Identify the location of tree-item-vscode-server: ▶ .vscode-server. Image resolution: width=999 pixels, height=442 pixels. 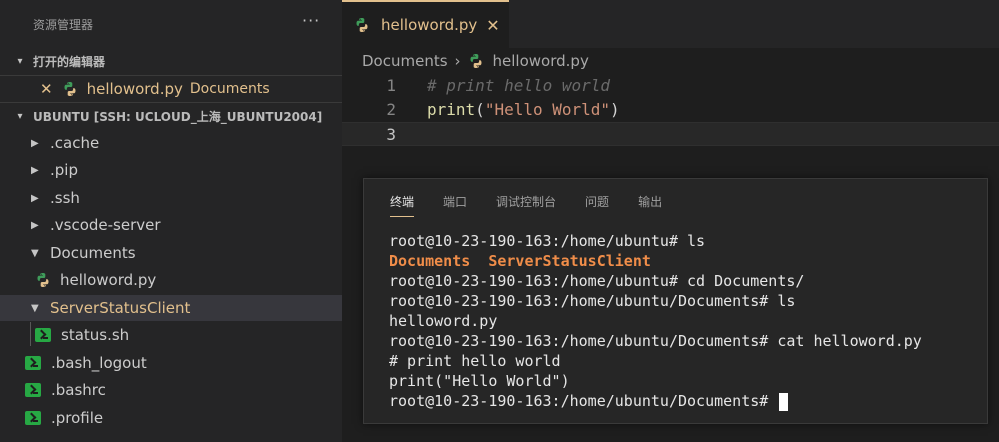
(171, 225).